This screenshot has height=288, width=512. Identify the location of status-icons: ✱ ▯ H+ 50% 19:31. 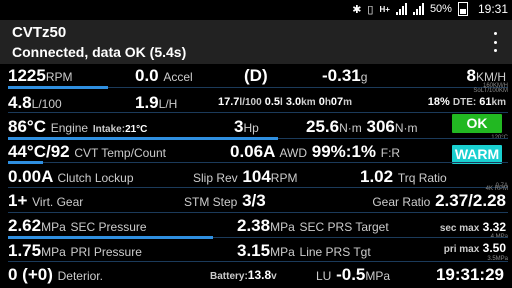
(430, 9).